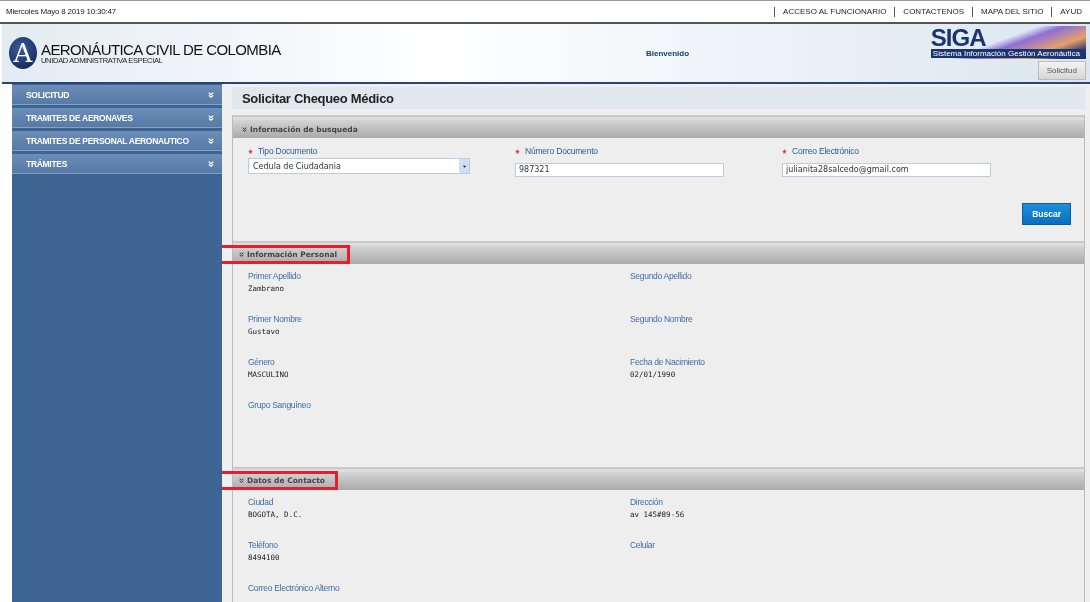 This screenshot has width=1090, height=602. I want to click on field-label: Tipo Documento, so click(288, 151).